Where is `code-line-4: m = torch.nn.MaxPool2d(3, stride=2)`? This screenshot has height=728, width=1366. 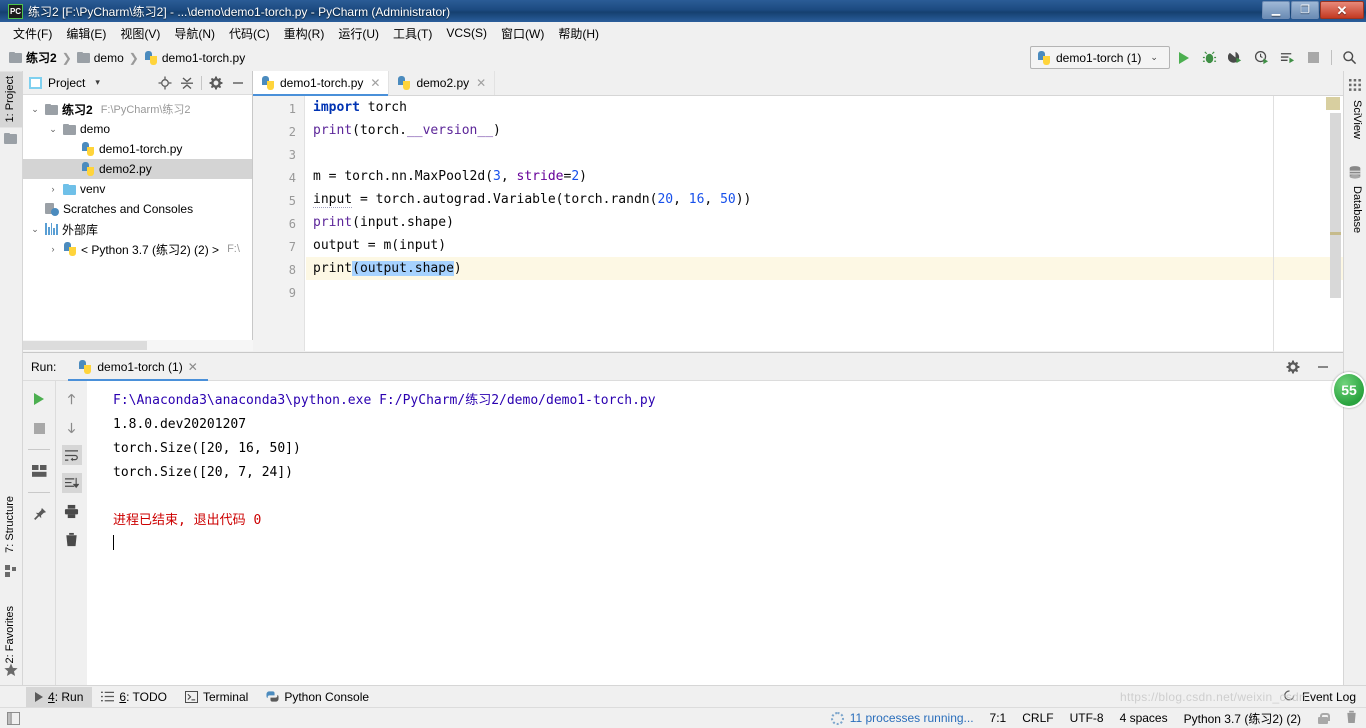
code-line-4: m = torch.nn.MaxPool2d(3, stride=2) is located at coordinates (824, 176).